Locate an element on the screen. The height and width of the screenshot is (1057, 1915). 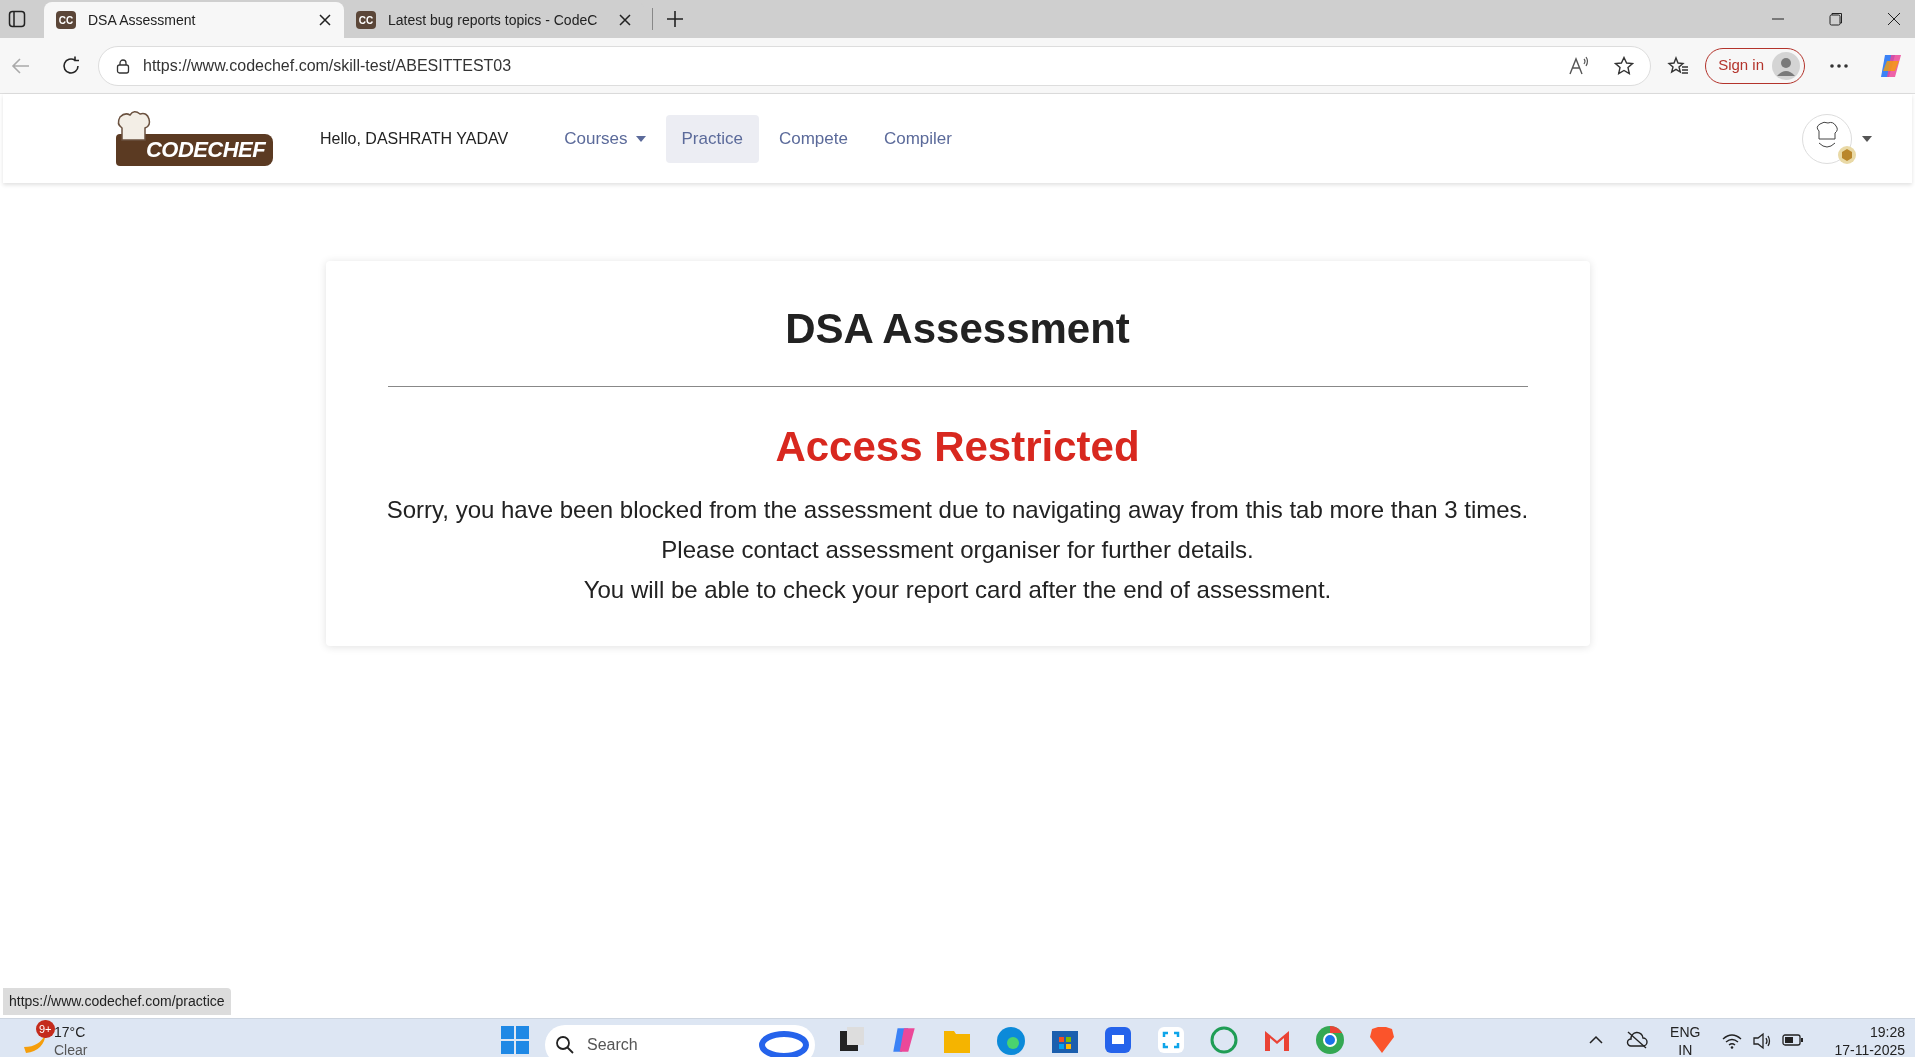
nav-link: Compete is located at coordinates (813, 138).